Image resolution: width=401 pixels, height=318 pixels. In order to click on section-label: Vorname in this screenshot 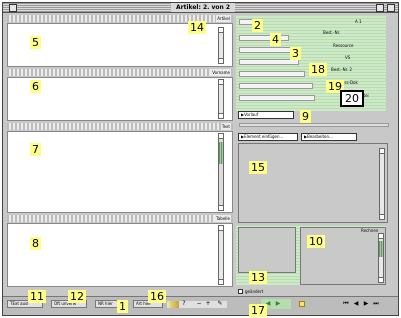, I will do `click(221, 72)`.